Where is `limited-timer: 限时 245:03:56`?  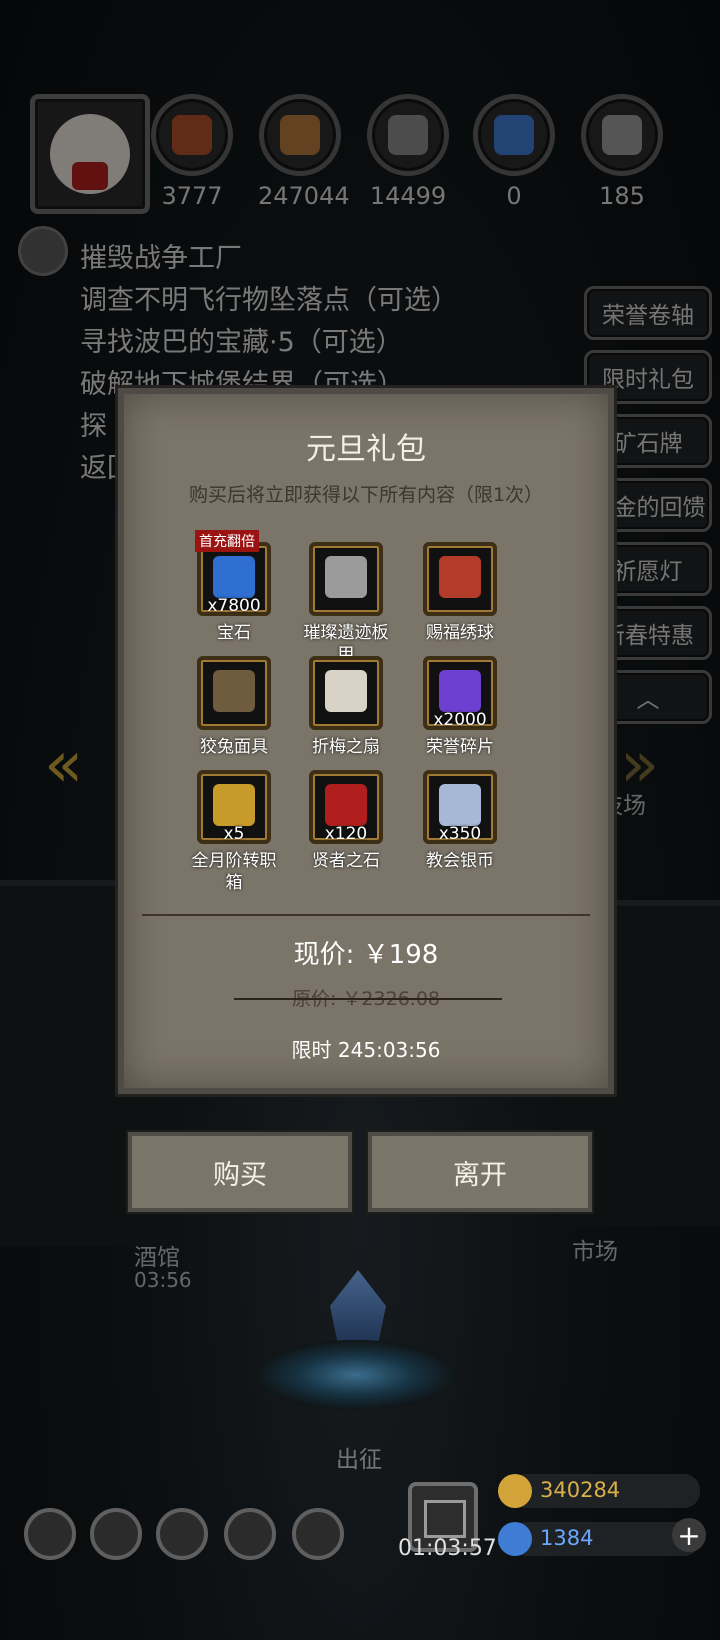
limited-timer: 限时 245:03:56 is located at coordinates (366, 1050).